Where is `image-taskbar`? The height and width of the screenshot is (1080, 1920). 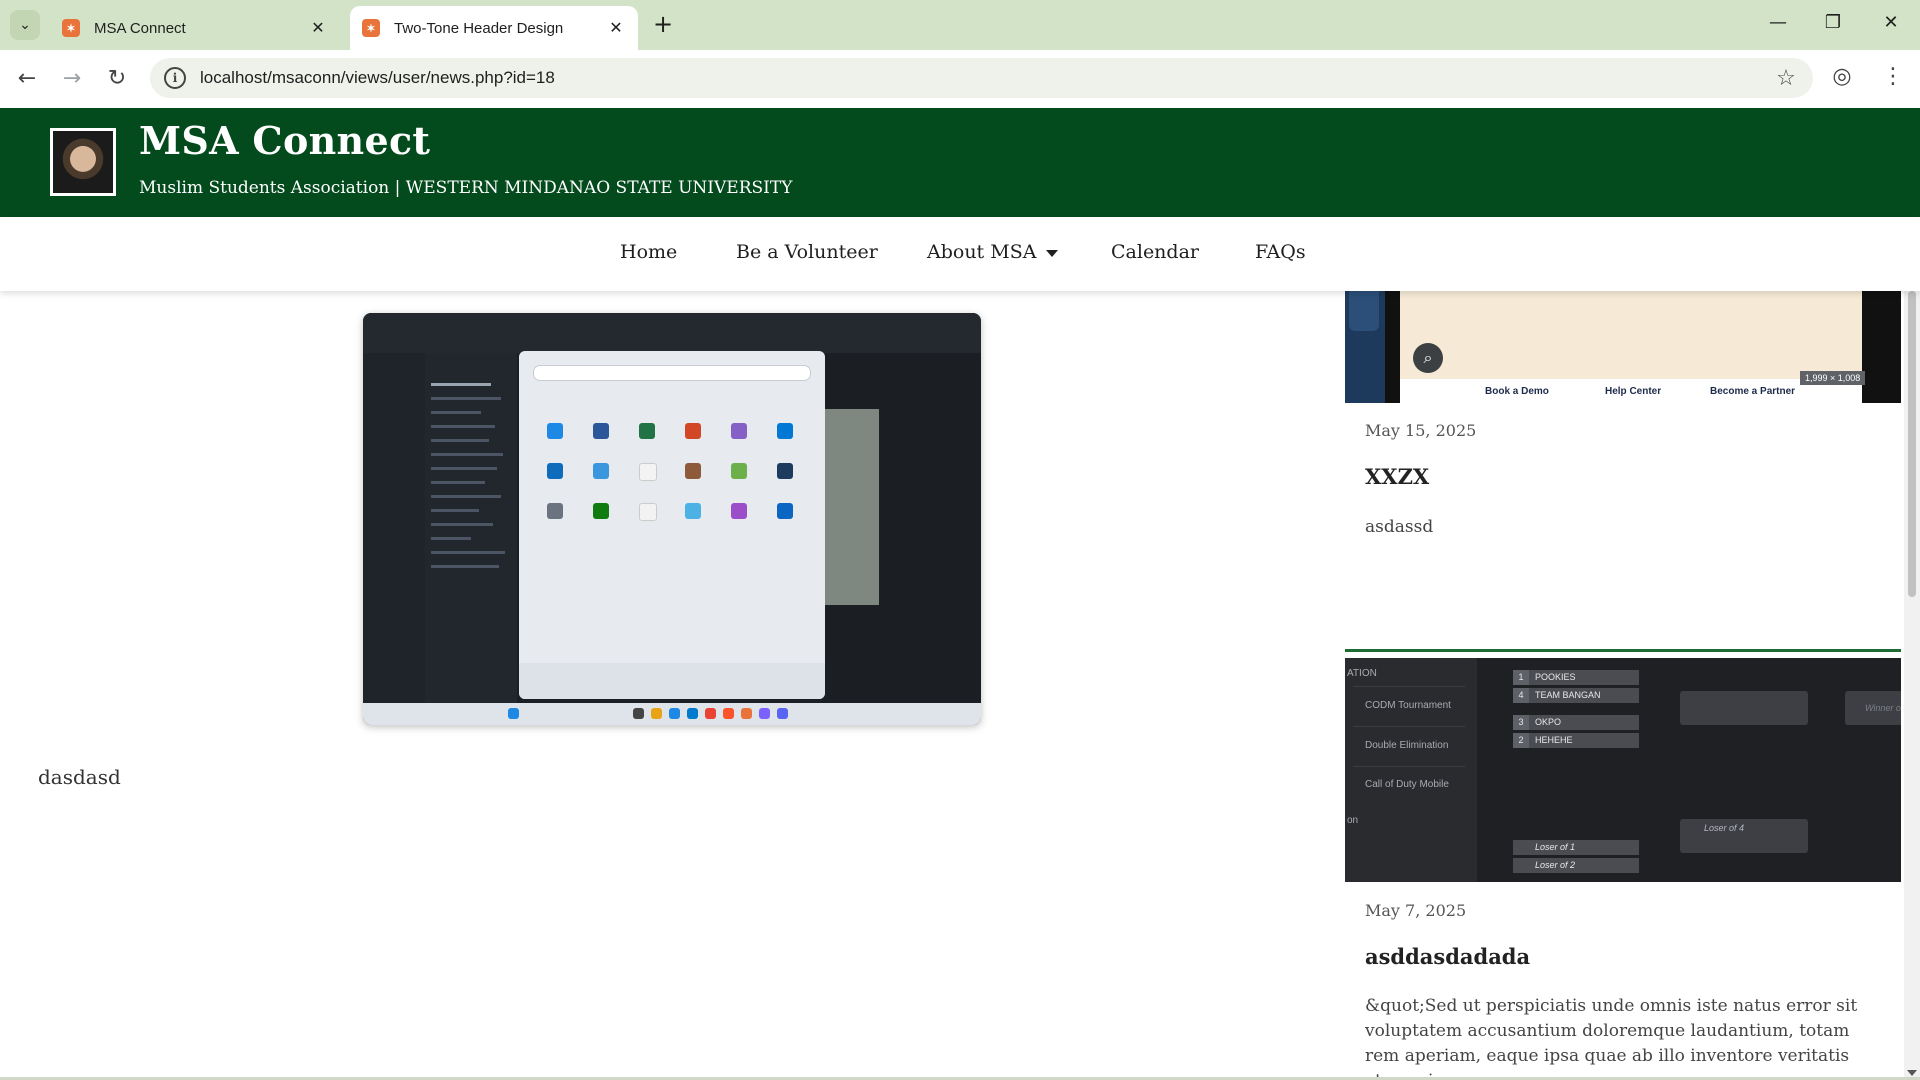
image-taskbar is located at coordinates (672, 714).